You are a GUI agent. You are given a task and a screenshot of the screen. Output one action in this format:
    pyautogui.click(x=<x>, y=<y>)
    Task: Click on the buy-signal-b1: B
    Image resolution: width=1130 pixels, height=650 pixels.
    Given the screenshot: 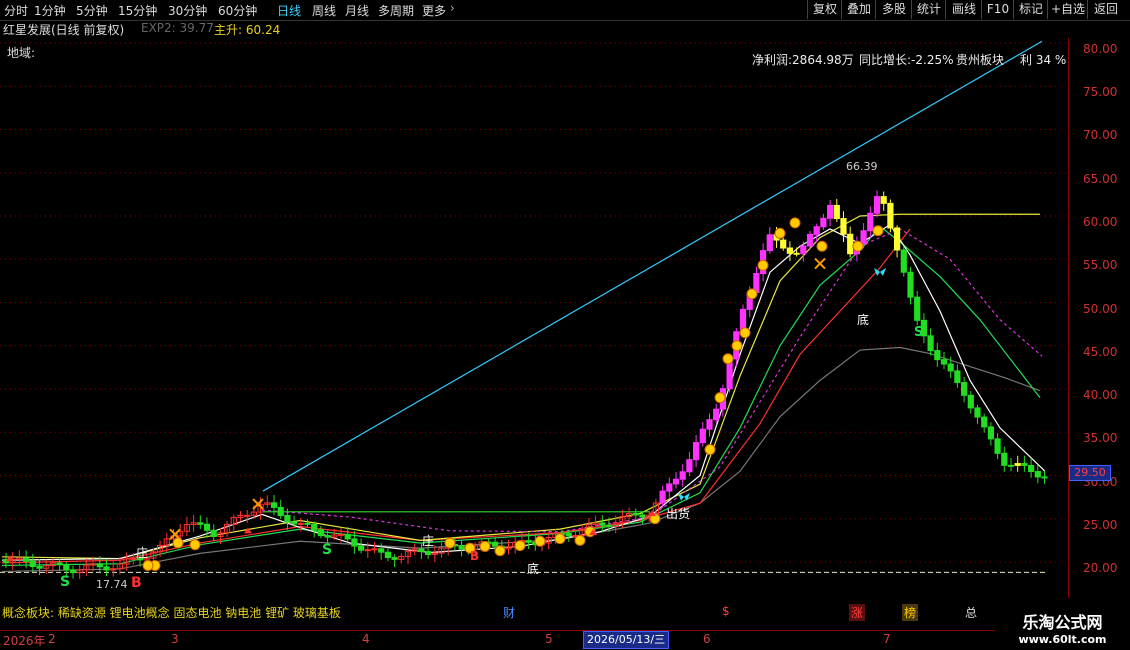 What is the action you would take?
    pyautogui.click(x=136, y=583)
    